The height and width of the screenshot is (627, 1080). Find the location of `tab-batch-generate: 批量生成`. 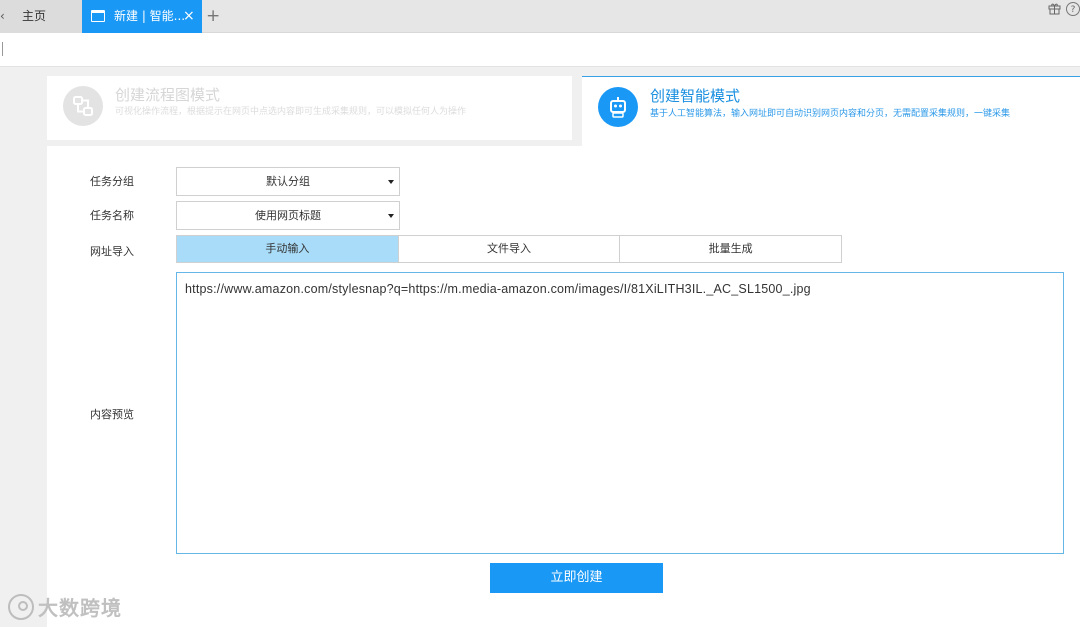

tab-batch-generate: 批量生成 is located at coordinates (730, 249).